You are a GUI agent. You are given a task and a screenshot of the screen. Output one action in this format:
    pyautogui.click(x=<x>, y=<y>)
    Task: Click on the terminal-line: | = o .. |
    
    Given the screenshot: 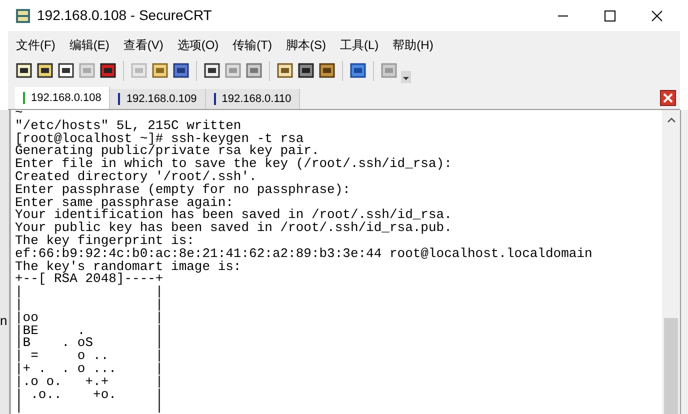 What is the action you would take?
    pyautogui.click(x=89, y=356)
    